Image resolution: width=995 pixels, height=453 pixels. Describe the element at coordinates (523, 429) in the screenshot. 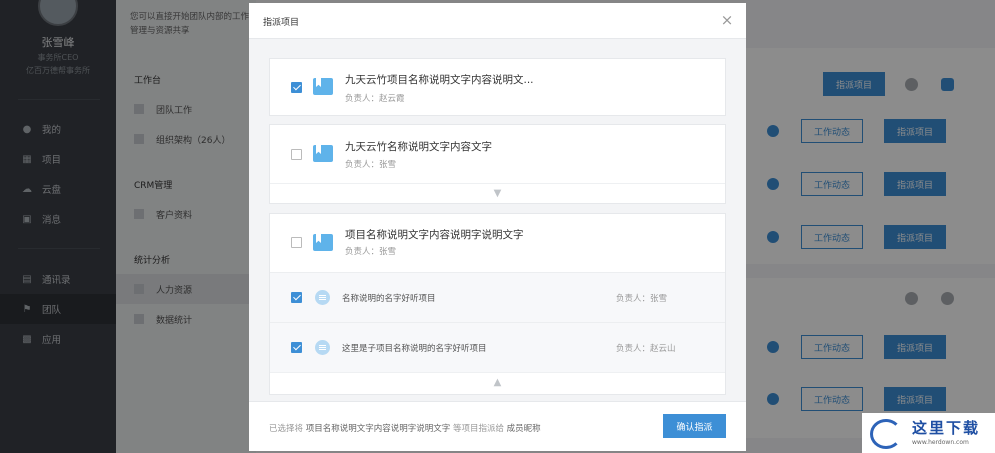

I see `summary-member: 成员昵称` at that location.